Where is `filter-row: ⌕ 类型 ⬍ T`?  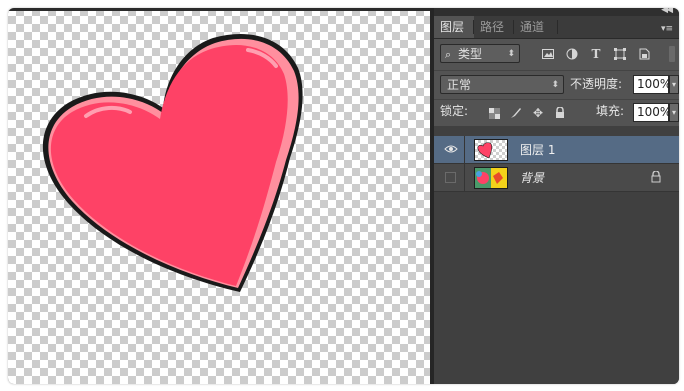 filter-row: ⌕ 类型 ⬍ T is located at coordinates (556, 55).